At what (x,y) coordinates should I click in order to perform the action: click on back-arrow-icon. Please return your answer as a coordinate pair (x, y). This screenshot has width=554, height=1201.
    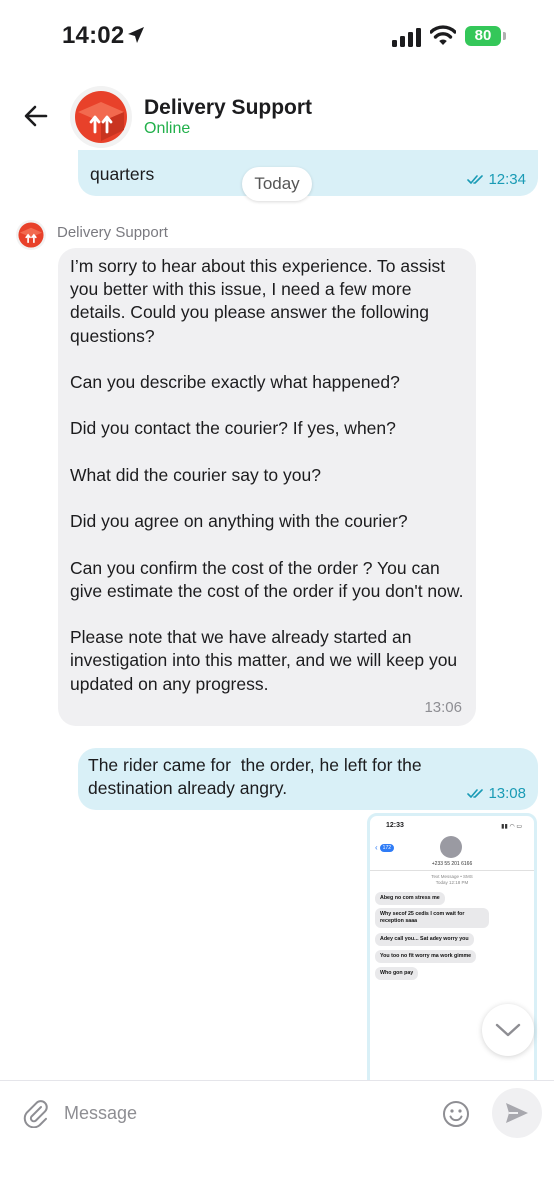
    Looking at the image, I should click on (36, 116).